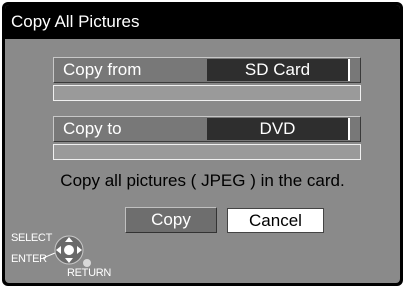  I want to click on copy-to-label: Copy to, so click(92, 128).